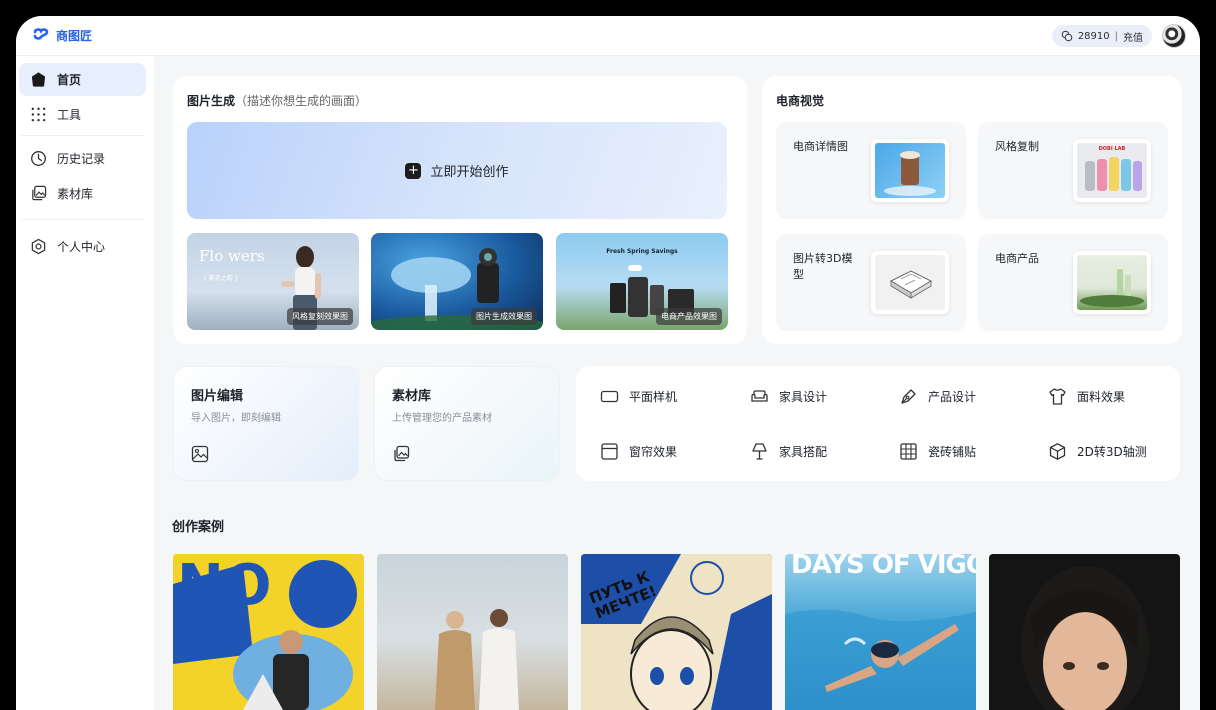 This screenshot has width=1216, height=710. What do you see at coordinates (800, 101) in the screenshot?
I see `ecommerce-visual-title: 电商视觉` at bounding box center [800, 101].